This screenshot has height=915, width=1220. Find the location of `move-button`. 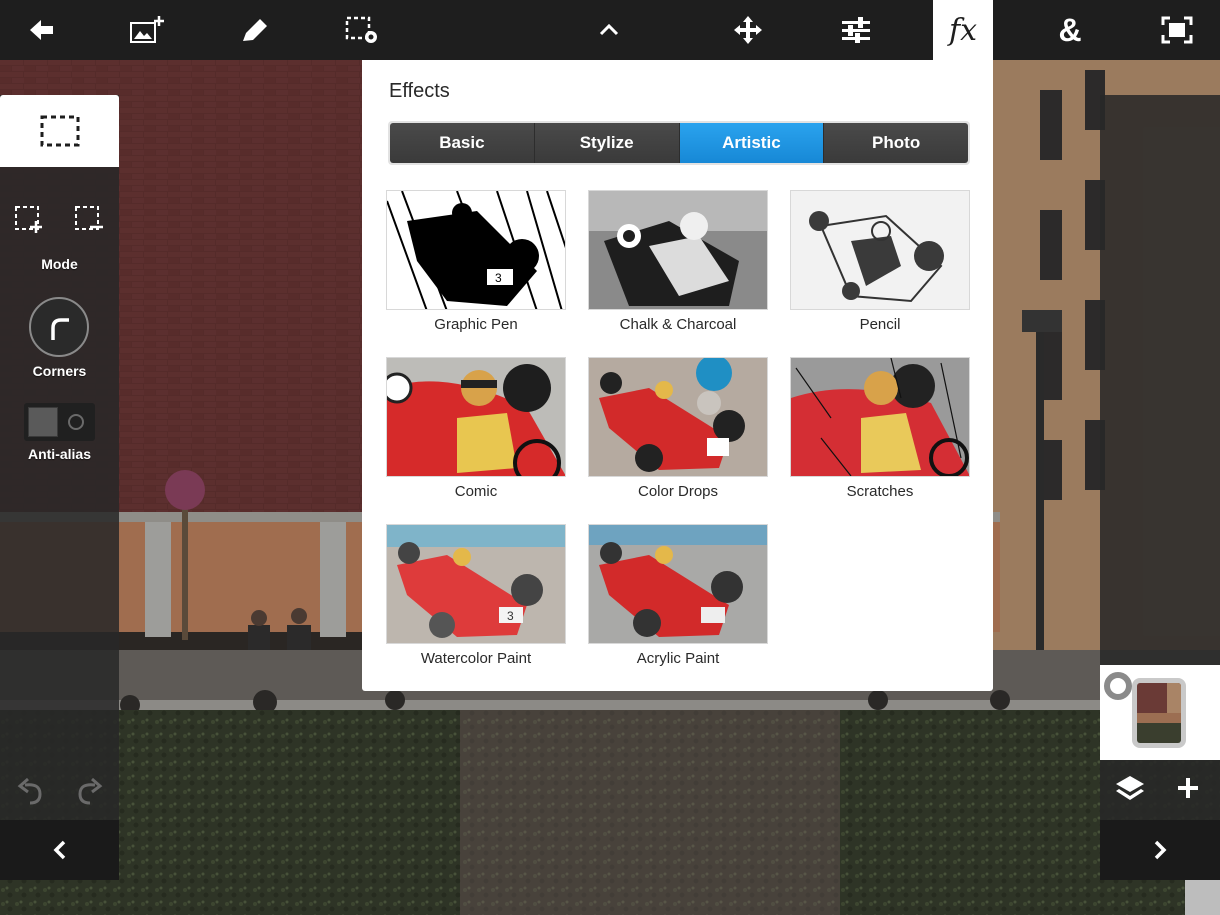

move-button is located at coordinates (748, 30).